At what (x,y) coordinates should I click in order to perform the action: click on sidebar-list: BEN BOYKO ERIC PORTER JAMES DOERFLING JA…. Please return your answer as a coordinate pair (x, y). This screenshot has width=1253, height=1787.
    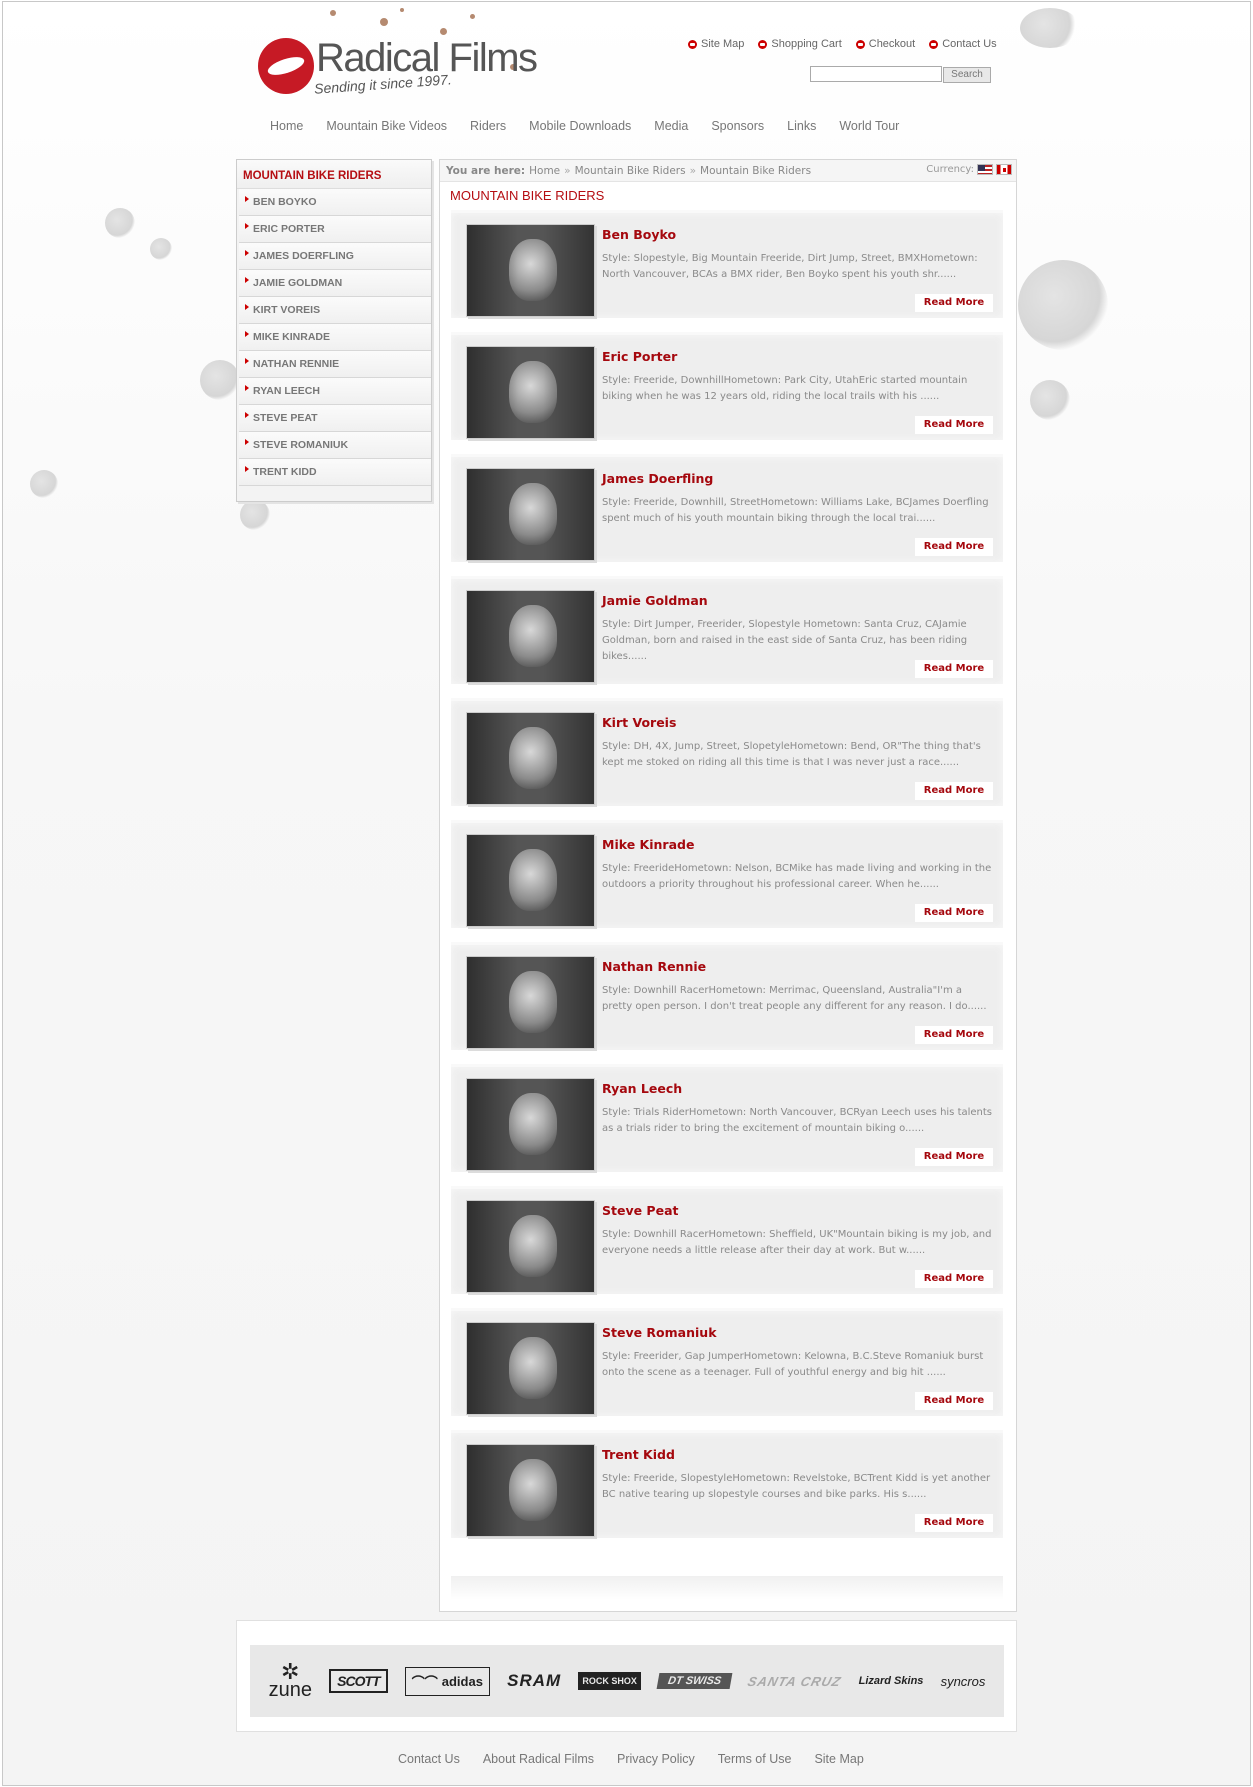
    Looking at the image, I should click on (334, 337).